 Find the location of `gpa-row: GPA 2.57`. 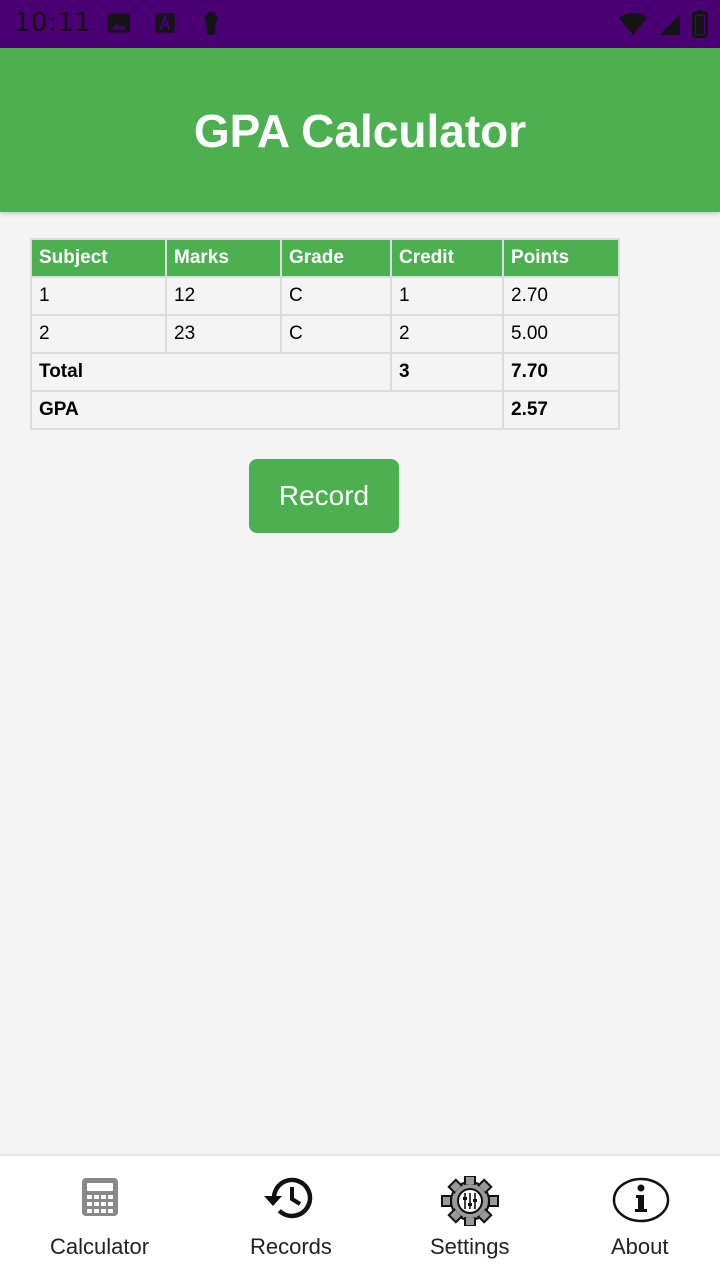

gpa-row: GPA 2.57 is located at coordinates (325, 410).